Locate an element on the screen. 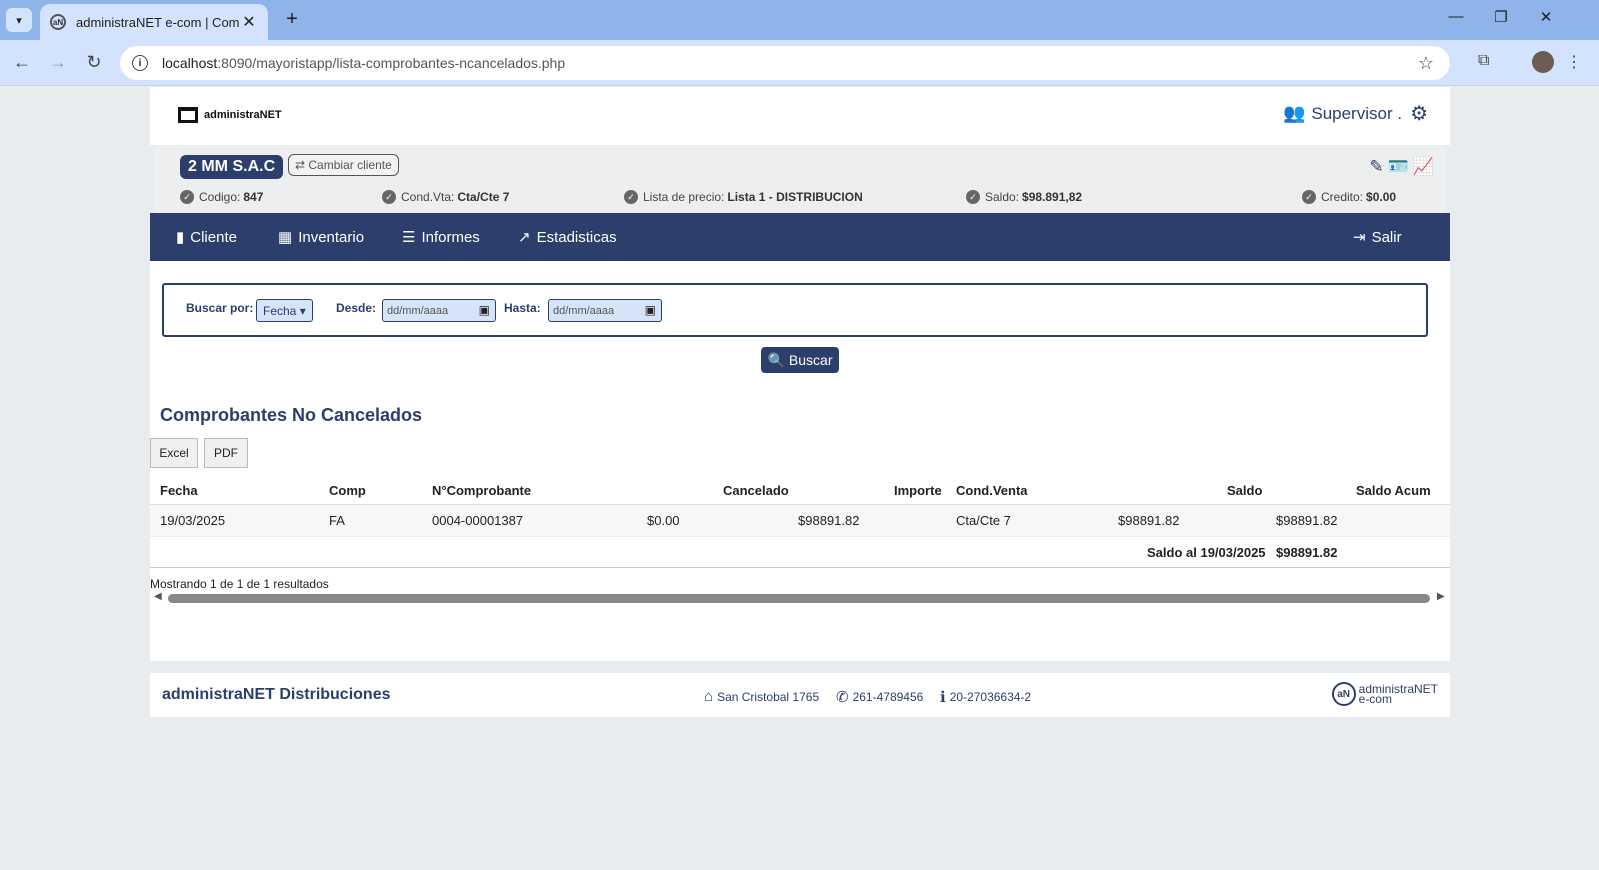 This screenshot has height=870, width=1599. table-footer: Saldo al 19/03/2025 $98891.82 is located at coordinates (800, 552).